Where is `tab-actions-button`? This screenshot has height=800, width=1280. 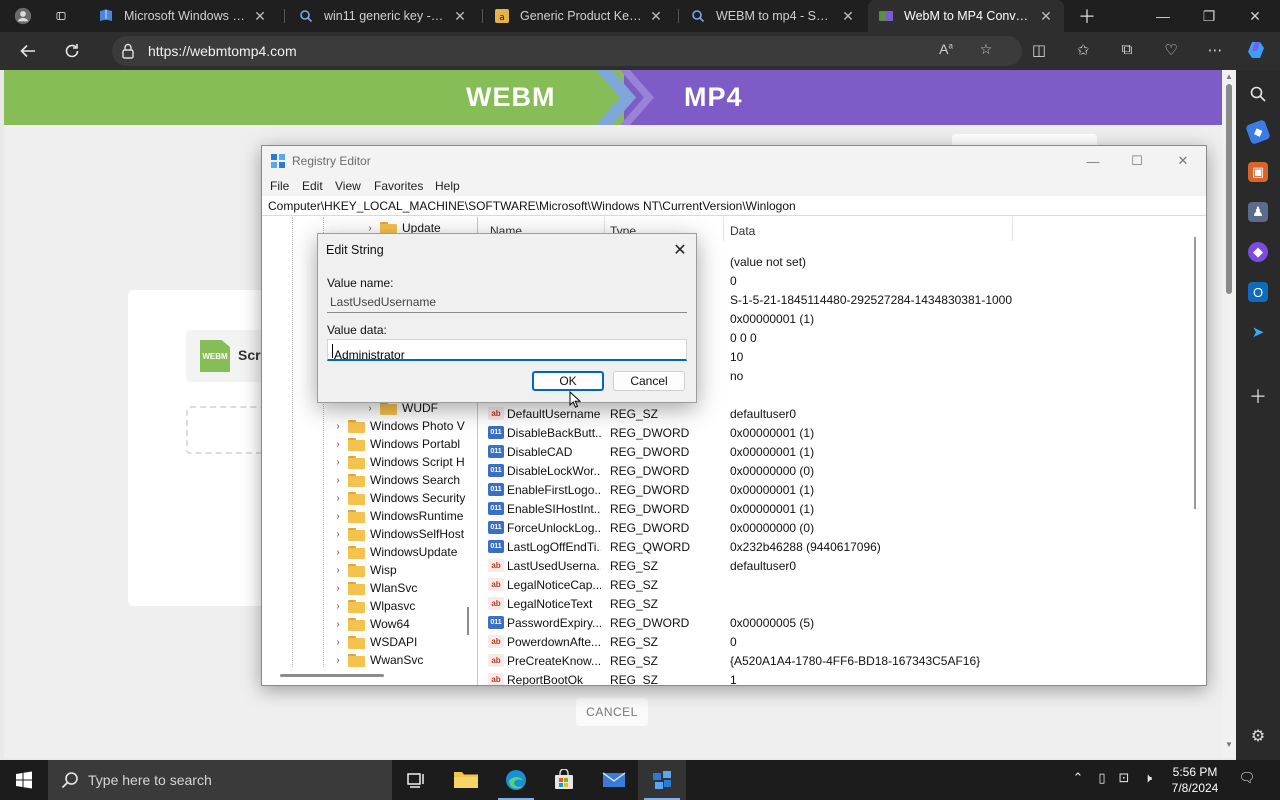 tab-actions-button is located at coordinates (61, 16).